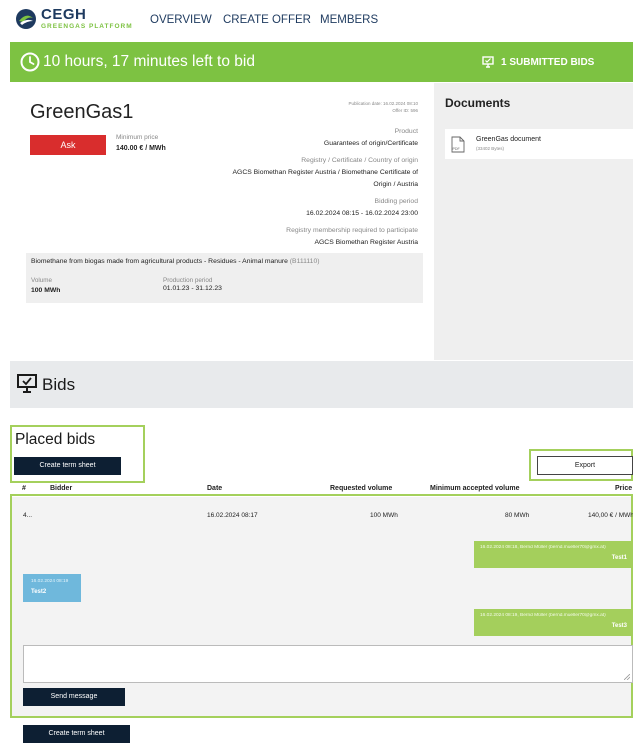  What do you see at coordinates (68, 145) in the screenshot?
I see `ask-badge: Ask` at bounding box center [68, 145].